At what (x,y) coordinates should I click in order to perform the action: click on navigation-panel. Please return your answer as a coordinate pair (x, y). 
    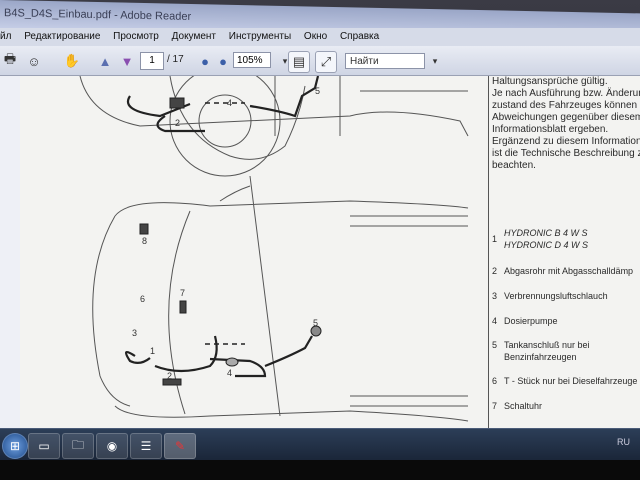
    Looking at the image, I should click on (10, 252).